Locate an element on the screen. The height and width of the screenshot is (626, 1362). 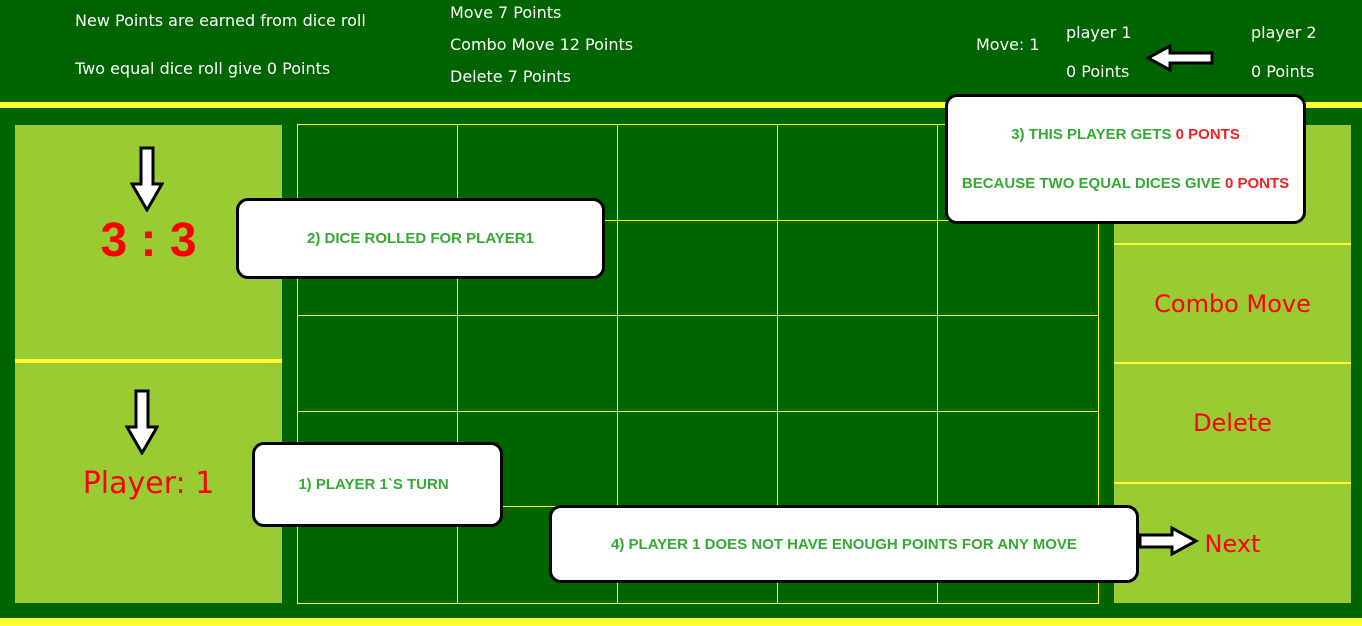
left-arrow-icon is located at coordinates (1180, 58).